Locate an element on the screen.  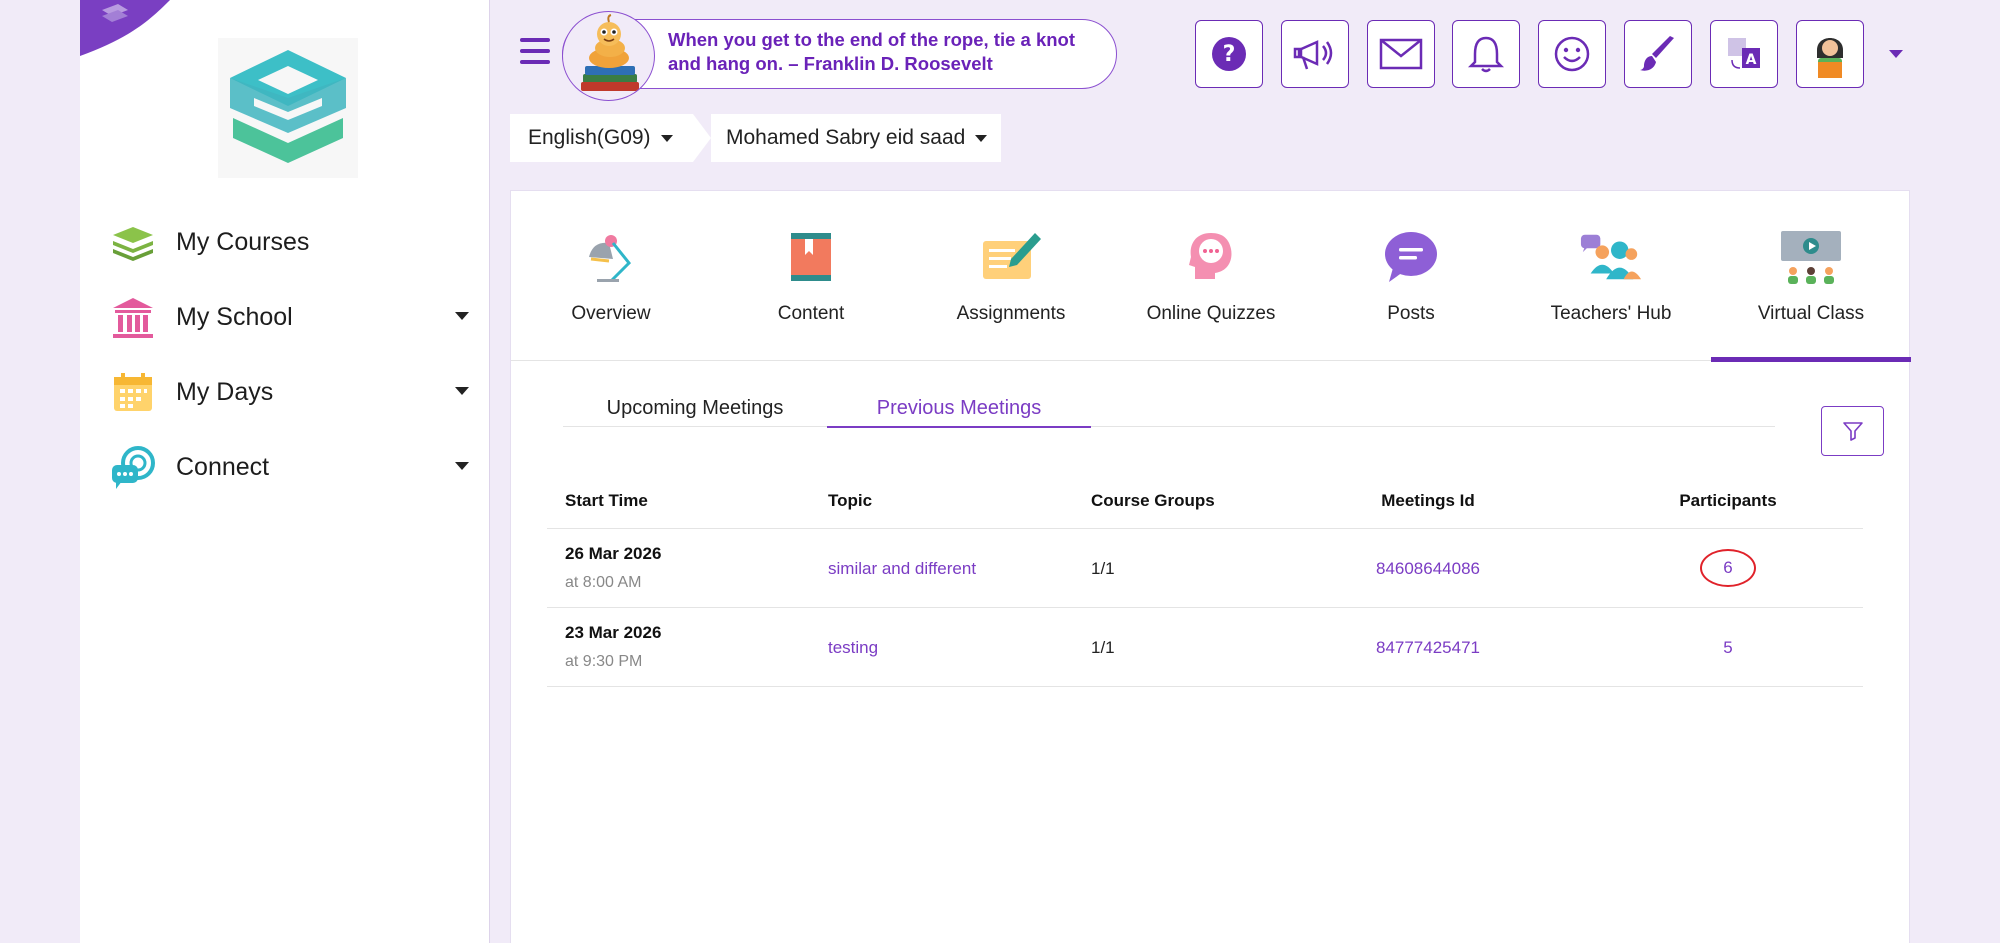
filter-icon is located at coordinates (1852, 431).